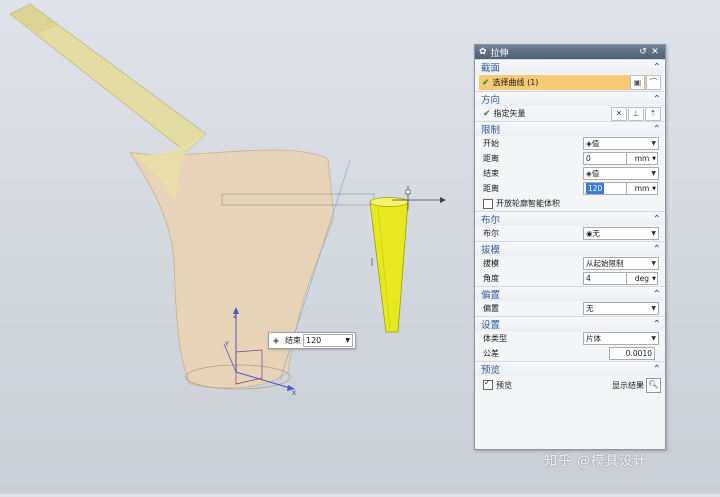  What do you see at coordinates (570, 67) in the screenshot?
I see `section-header: 截面 ⌃` at bounding box center [570, 67].